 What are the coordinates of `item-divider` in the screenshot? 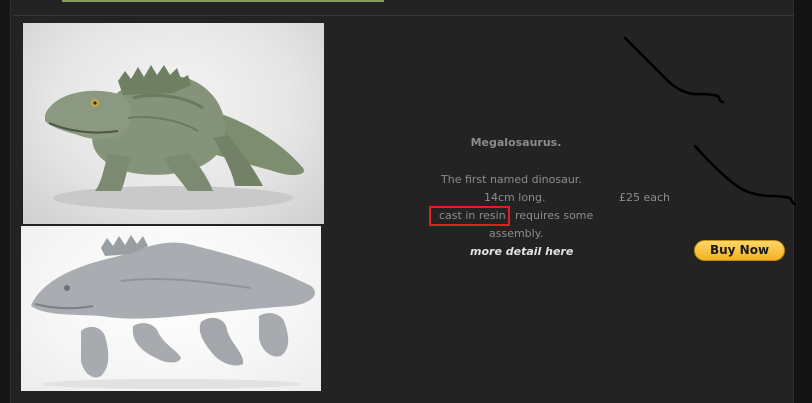 It's located at (404, 15).